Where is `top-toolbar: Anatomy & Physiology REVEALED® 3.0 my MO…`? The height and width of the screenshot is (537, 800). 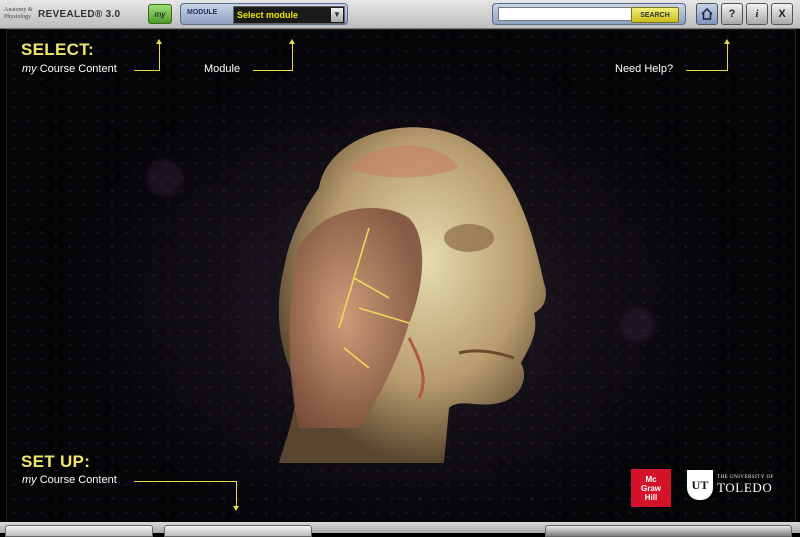
top-toolbar: Anatomy & Physiology REVEALED® 3.0 my MO… is located at coordinates (400, 14).